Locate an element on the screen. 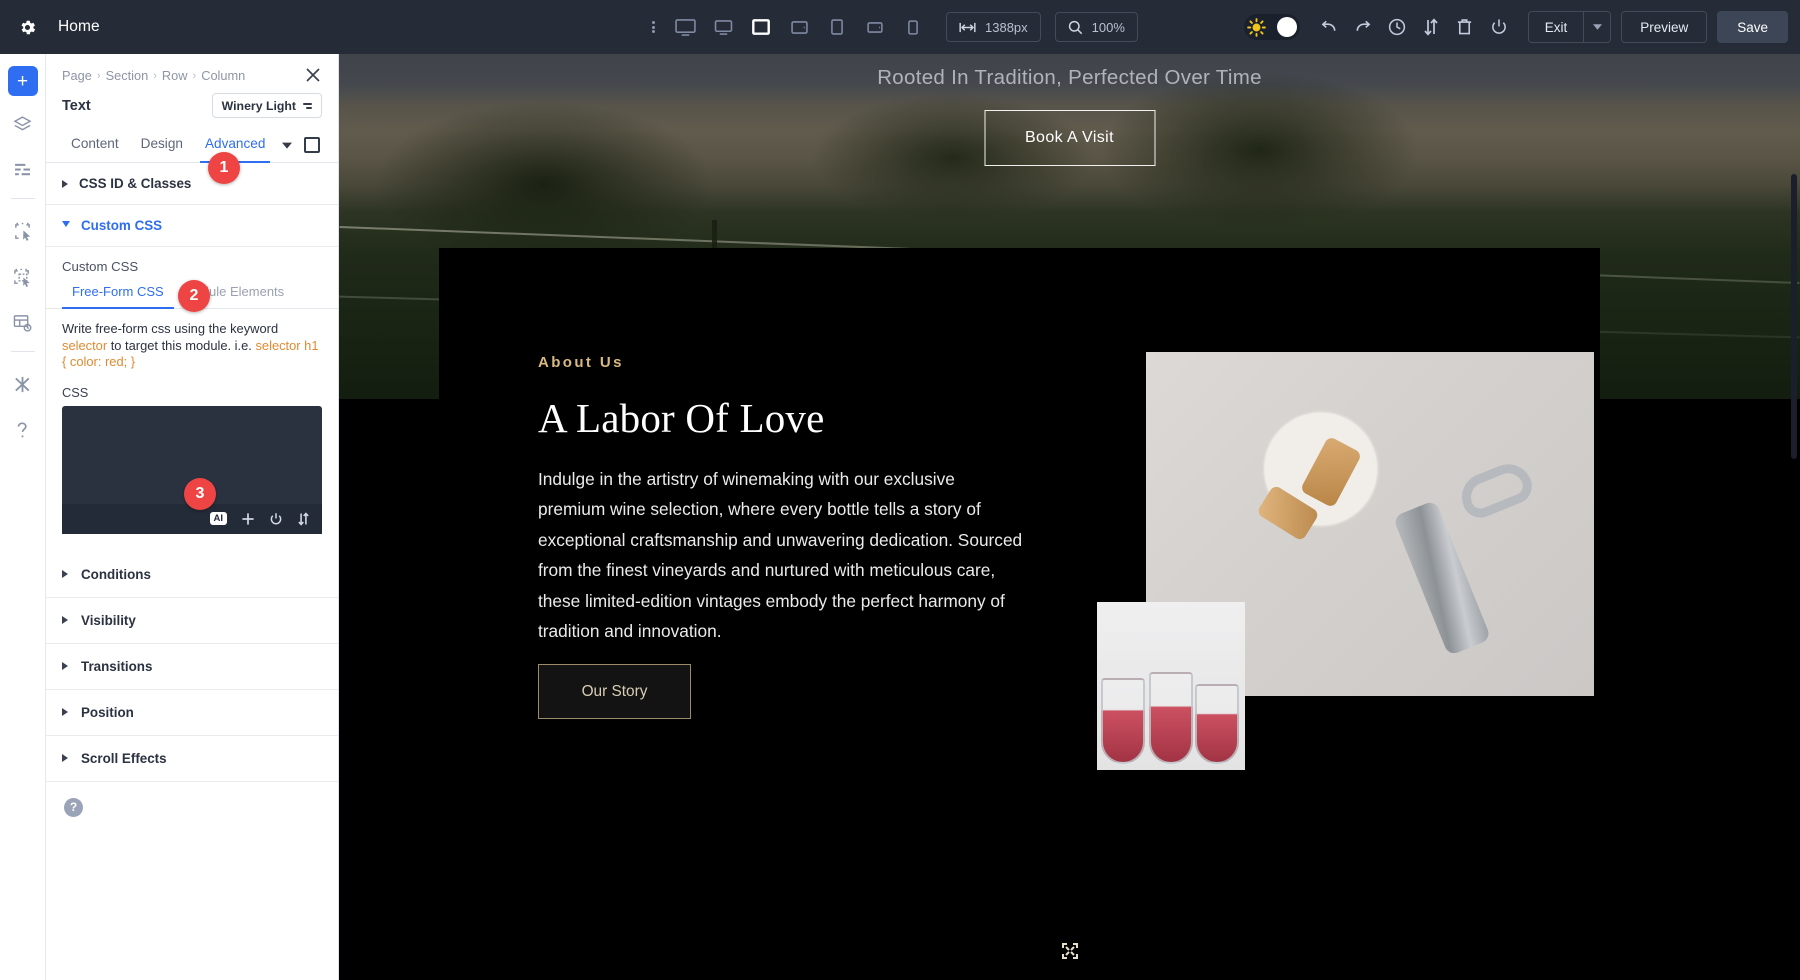  zoom-value: 100% is located at coordinates (1108, 27).